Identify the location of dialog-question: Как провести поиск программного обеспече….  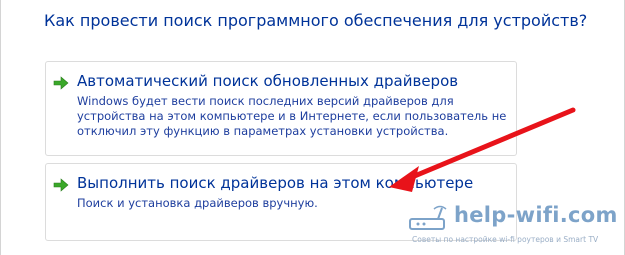
(316, 20).